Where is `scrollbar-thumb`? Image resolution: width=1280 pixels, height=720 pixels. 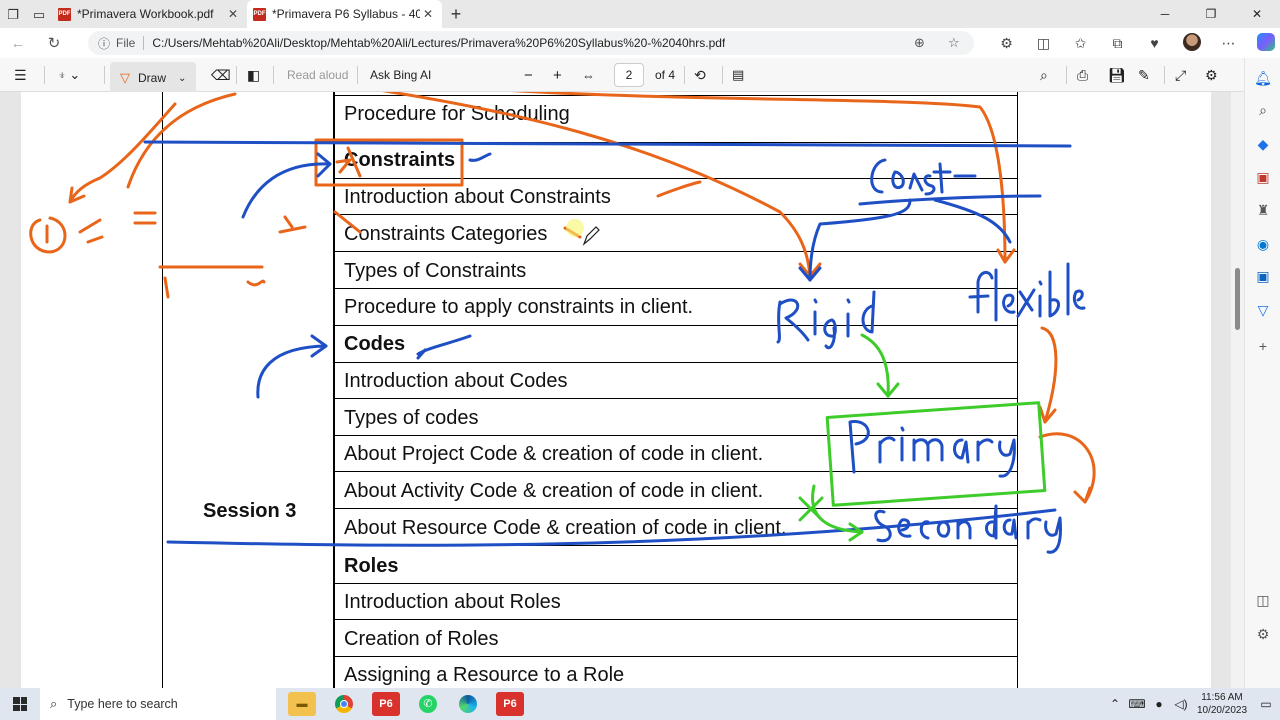 scrollbar-thumb is located at coordinates (1237, 299).